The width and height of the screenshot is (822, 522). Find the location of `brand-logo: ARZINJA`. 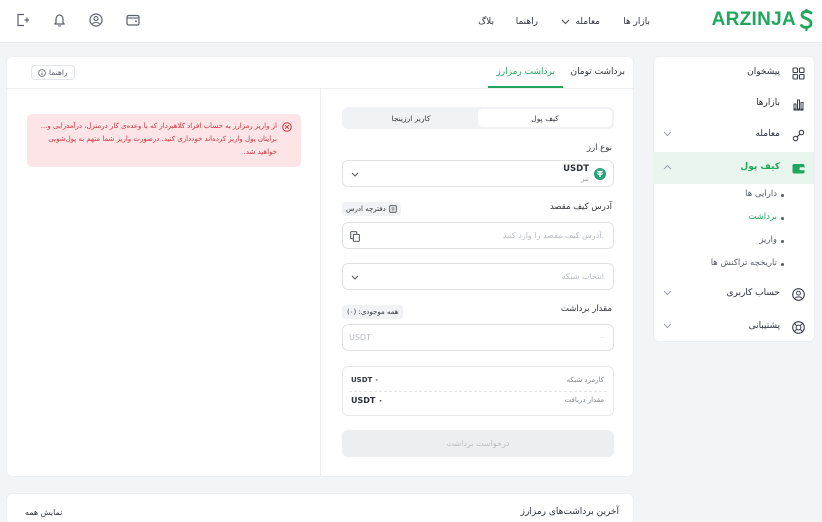

brand-logo: ARZINJA is located at coordinates (763, 20).